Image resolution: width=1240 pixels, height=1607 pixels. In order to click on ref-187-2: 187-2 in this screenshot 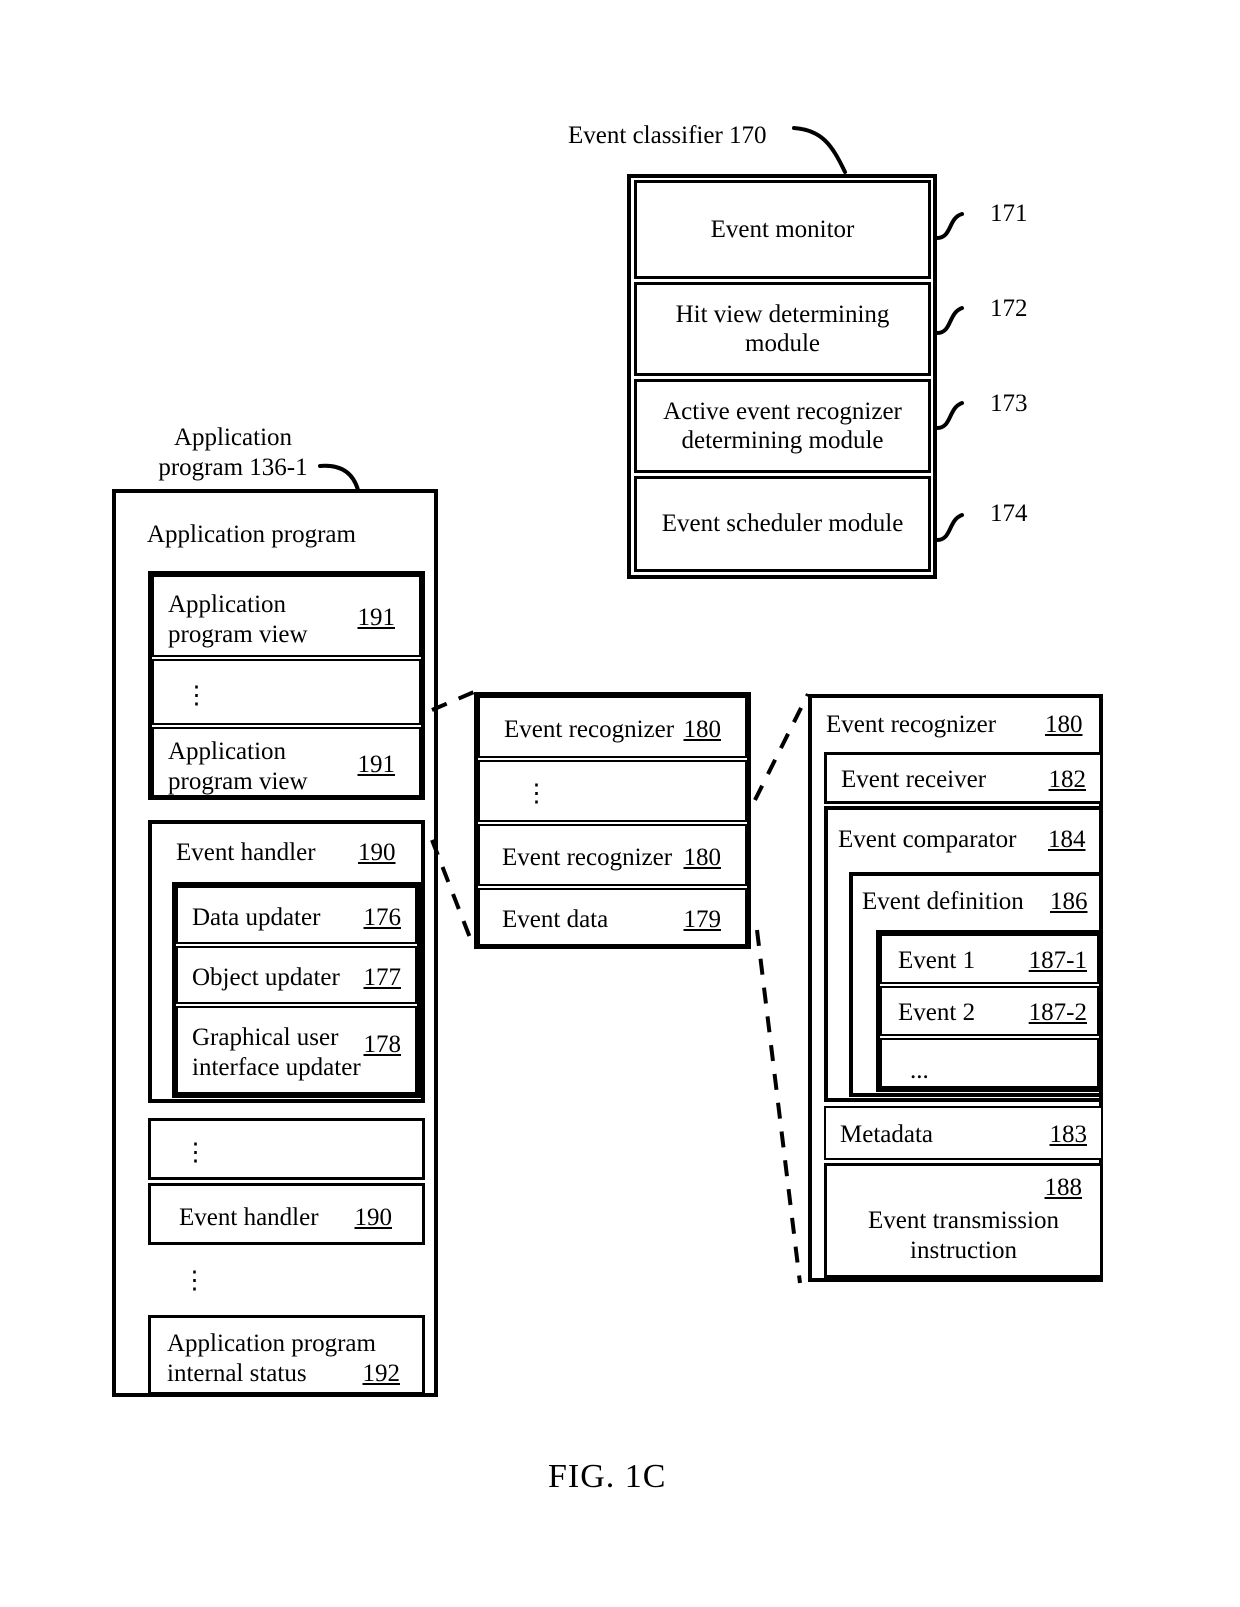, I will do `click(1057, 1012)`.